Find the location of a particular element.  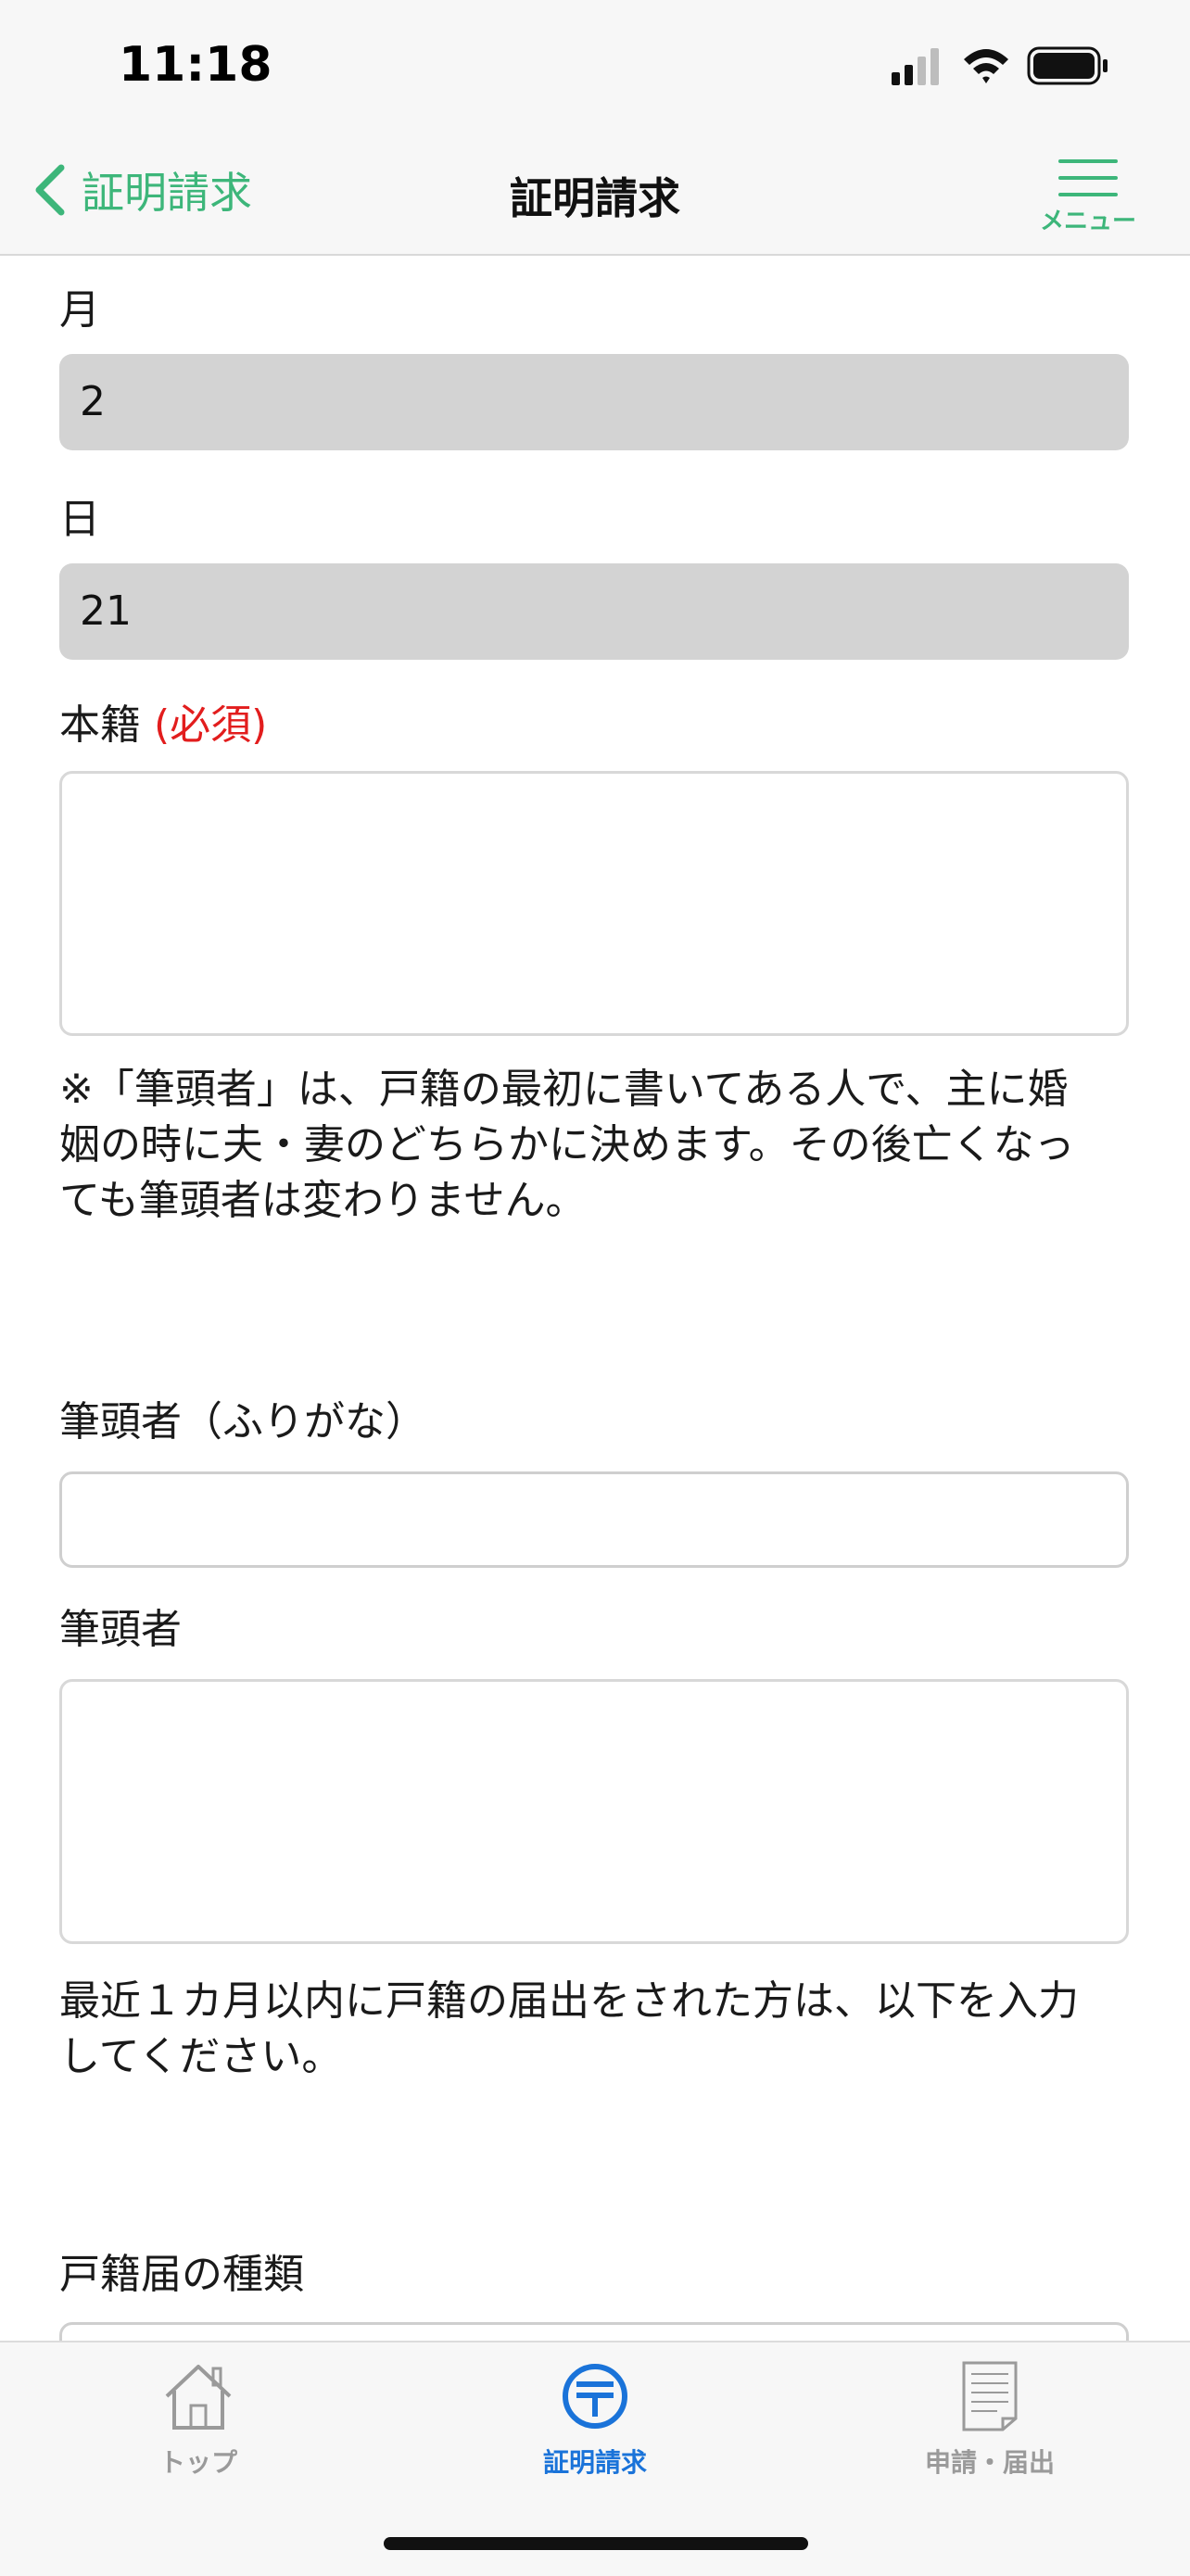

tab-top: トップ is located at coordinates (198, 2420).